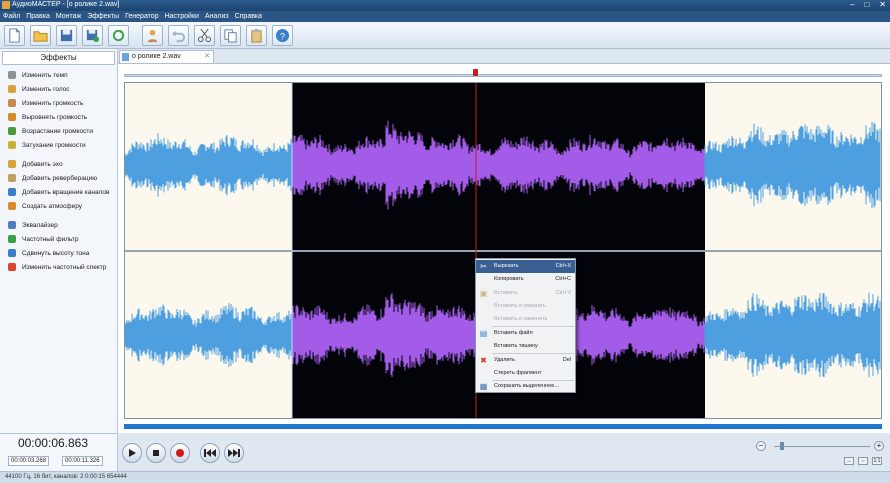 This screenshot has height=483, width=890. Describe the element at coordinates (525, 360) in the screenshot. I see `menu-delete: ✖ Удалить Del` at that location.